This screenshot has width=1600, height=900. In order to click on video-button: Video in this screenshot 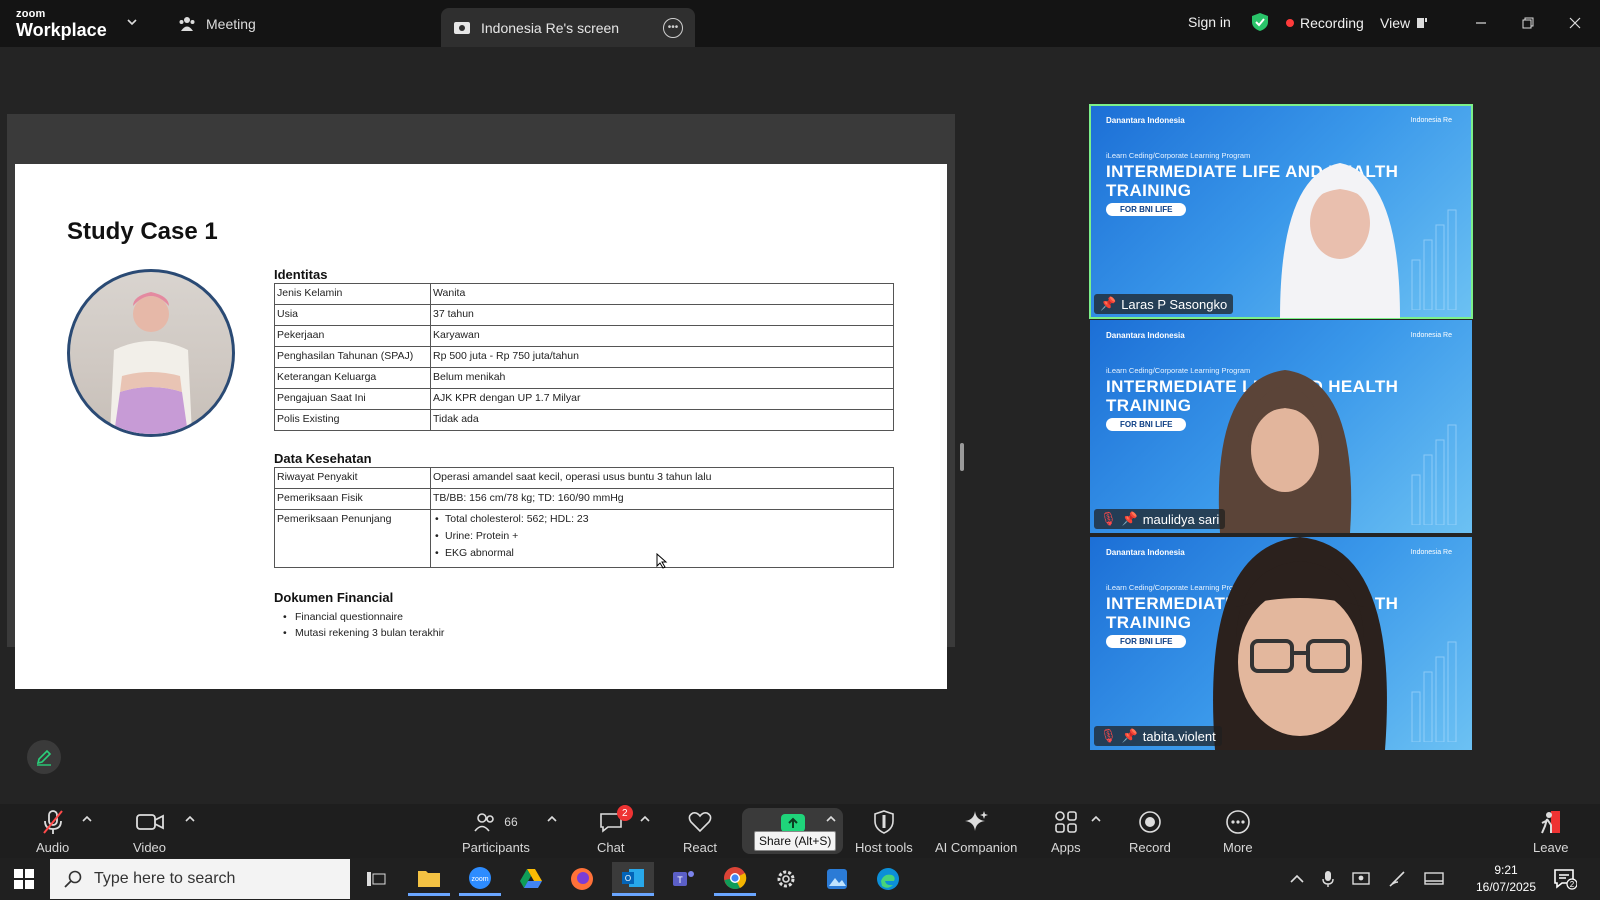, I will do `click(149, 832)`.